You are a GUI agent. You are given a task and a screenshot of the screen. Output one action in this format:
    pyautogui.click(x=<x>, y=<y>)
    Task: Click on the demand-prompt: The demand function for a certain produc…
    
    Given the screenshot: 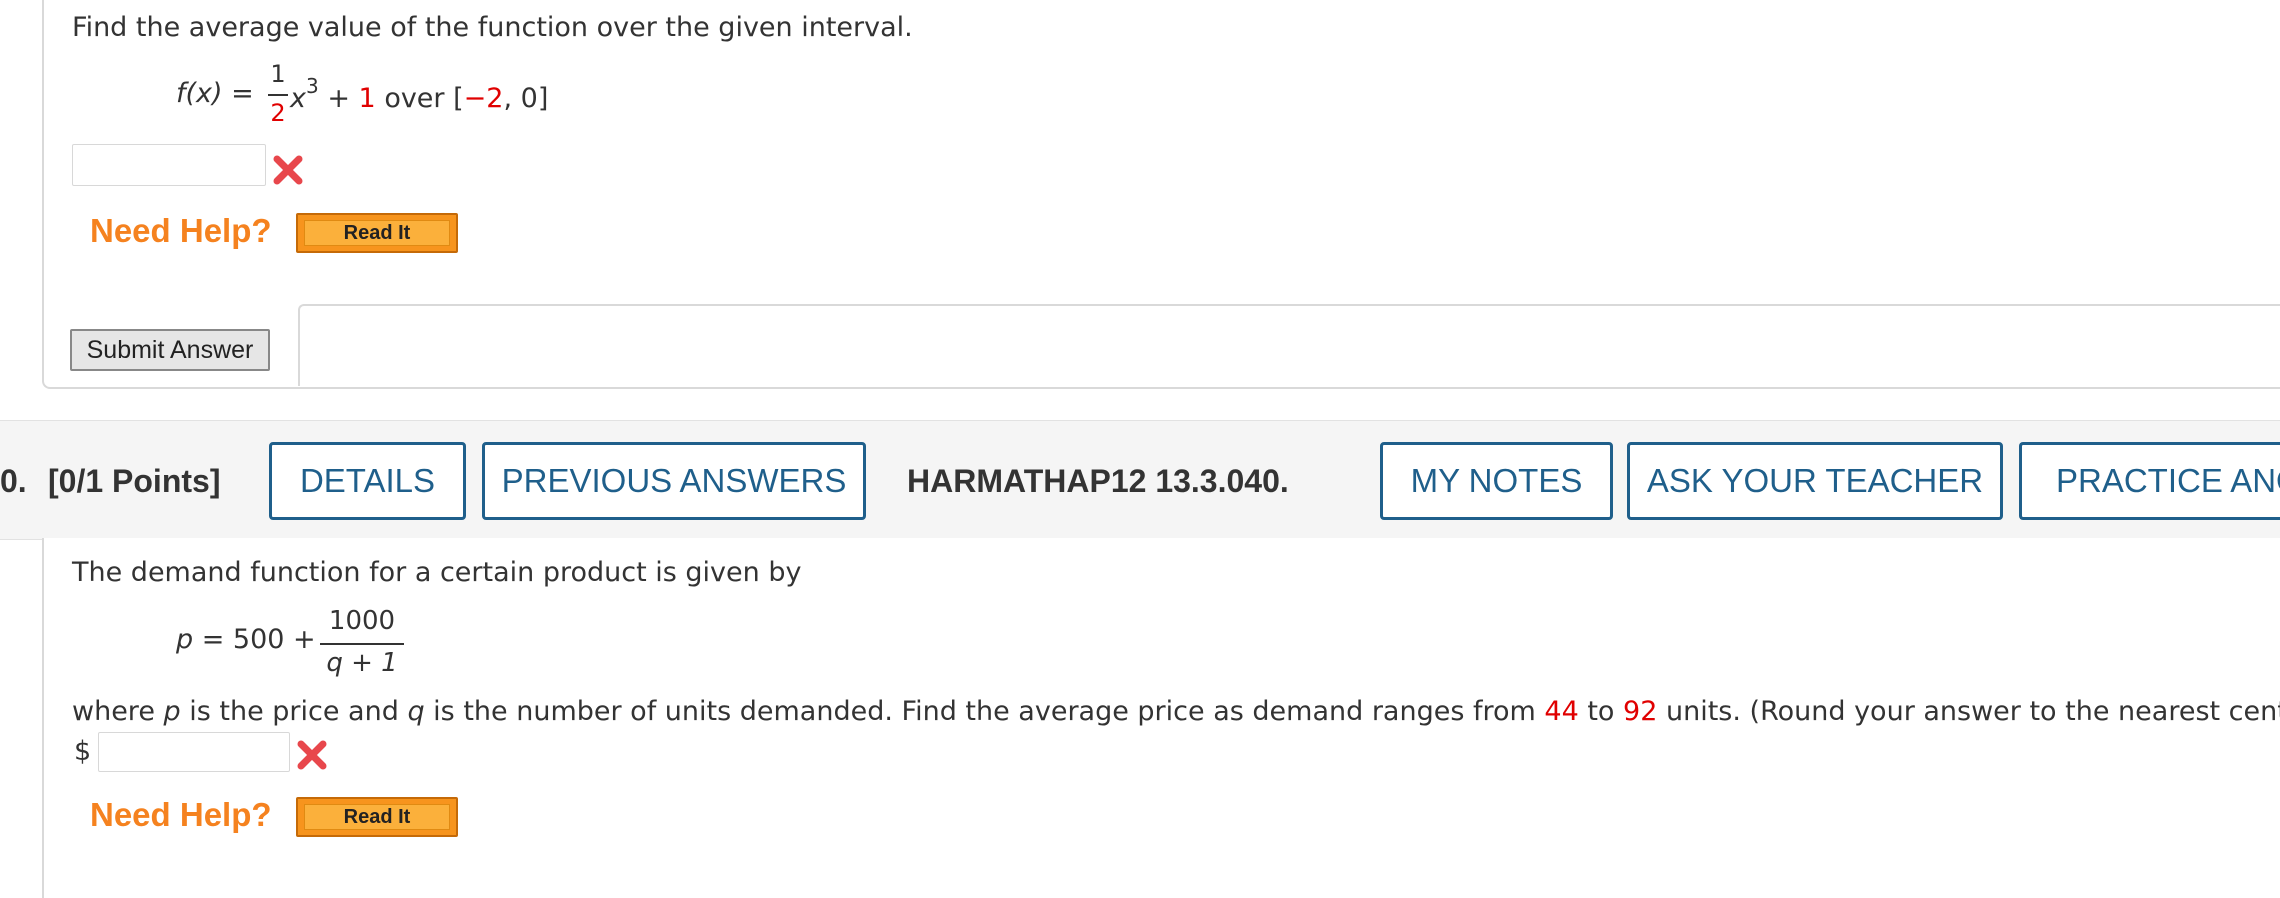 What is the action you would take?
    pyautogui.click(x=437, y=572)
    